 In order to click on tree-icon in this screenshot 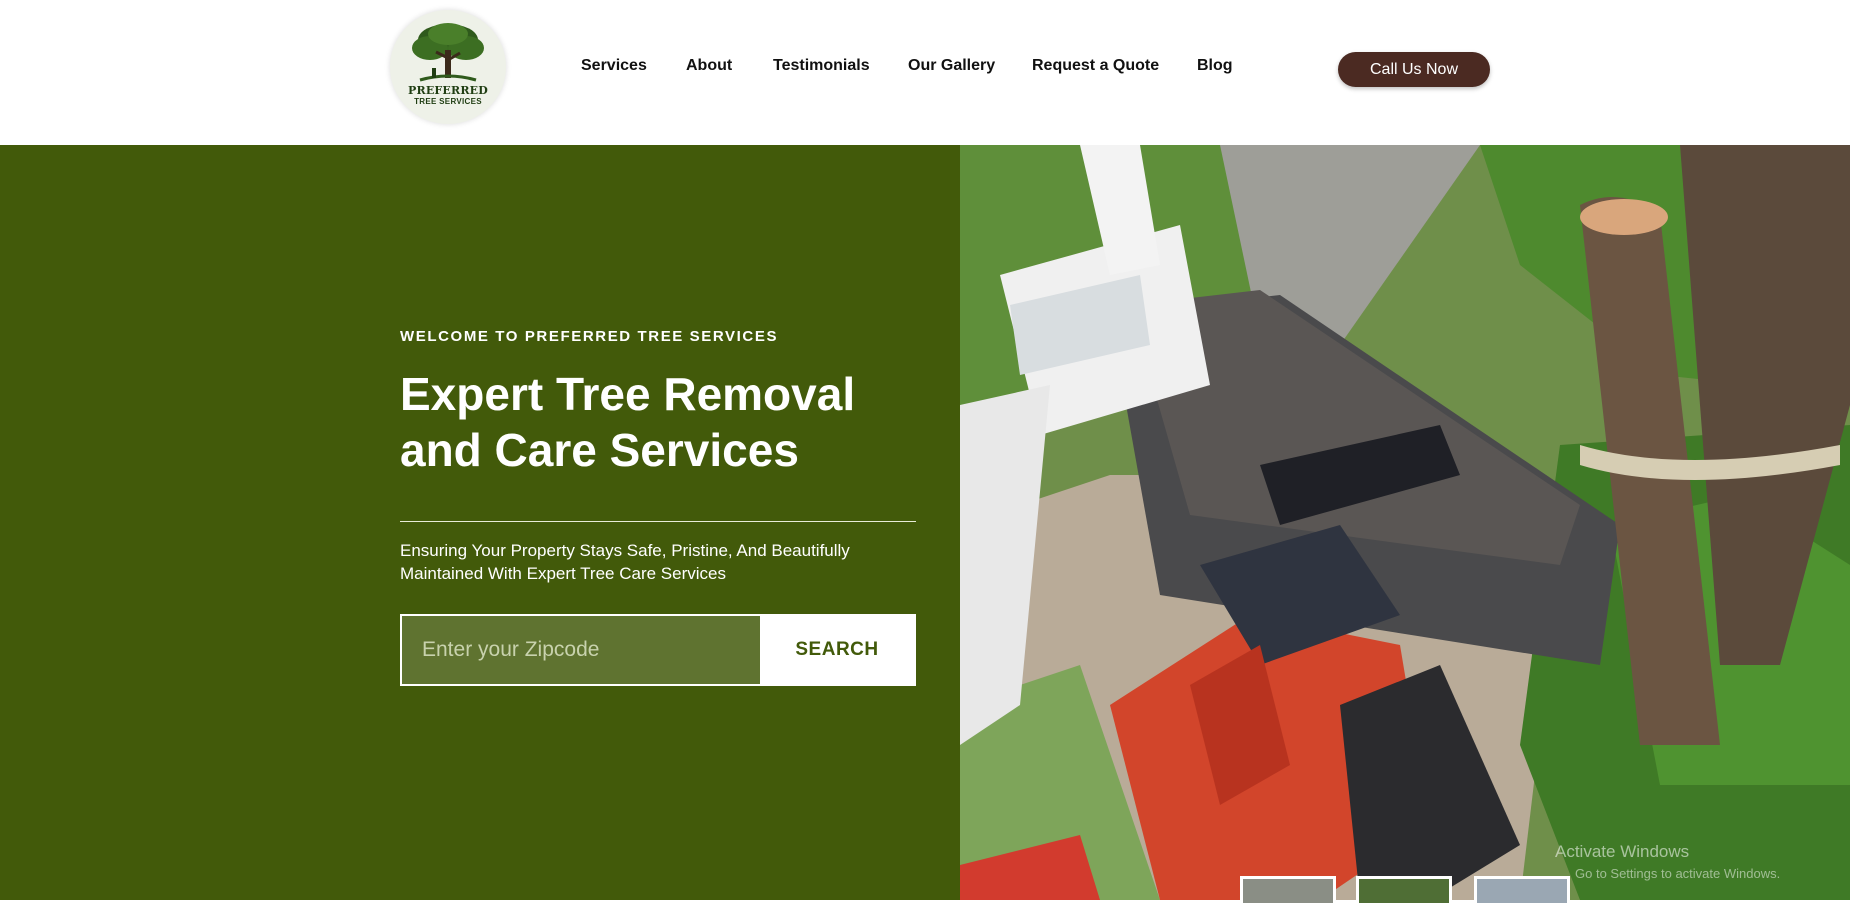, I will do `click(448, 52)`.